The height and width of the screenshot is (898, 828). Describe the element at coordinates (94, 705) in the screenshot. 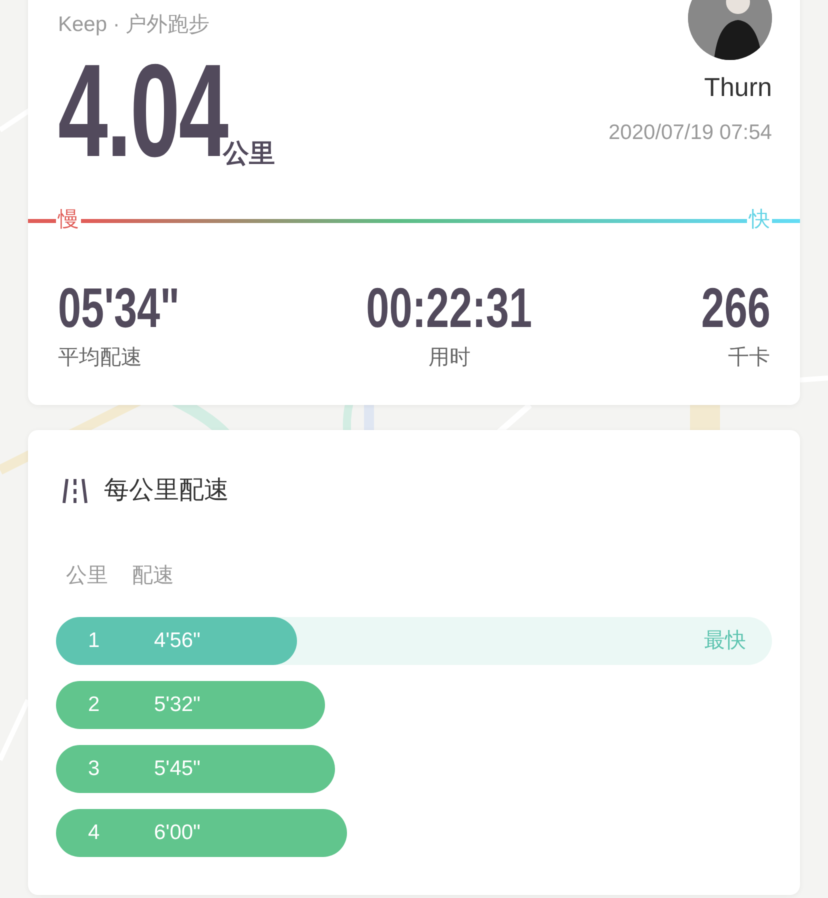

I see `km-number: 2` at that location.